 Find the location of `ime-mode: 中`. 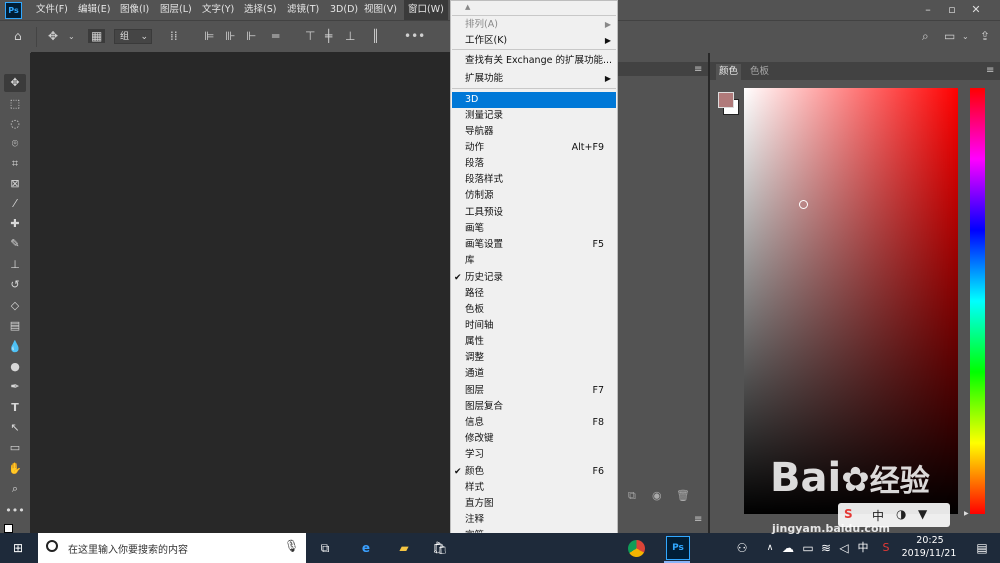

ime-mode: 中 is located at coordinates (878, 515).